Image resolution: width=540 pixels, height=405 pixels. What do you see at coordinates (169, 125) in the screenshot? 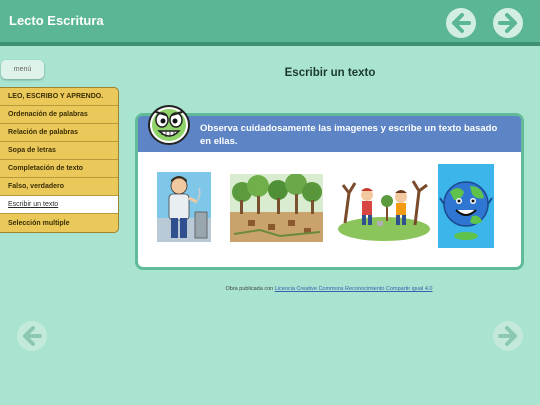
I see `mascot-face-icon` at bounding box center [169, 125].